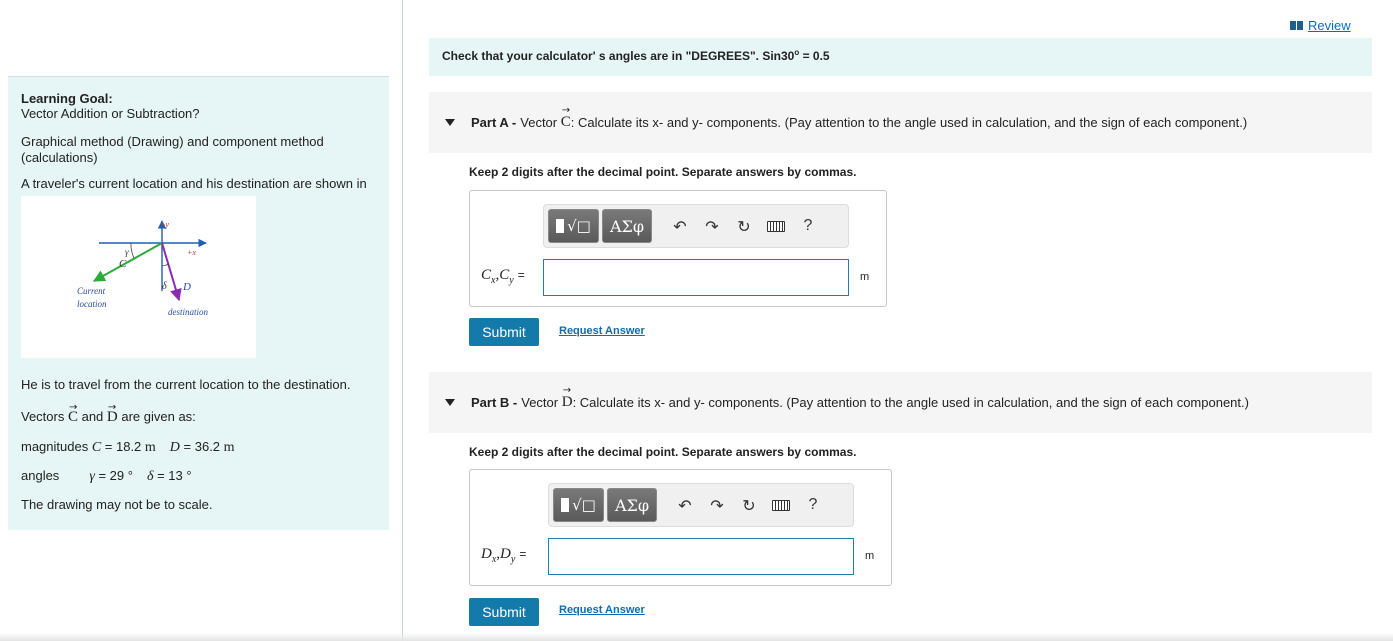  I want to click on vector-c-symbol: C, so click(73, 412).